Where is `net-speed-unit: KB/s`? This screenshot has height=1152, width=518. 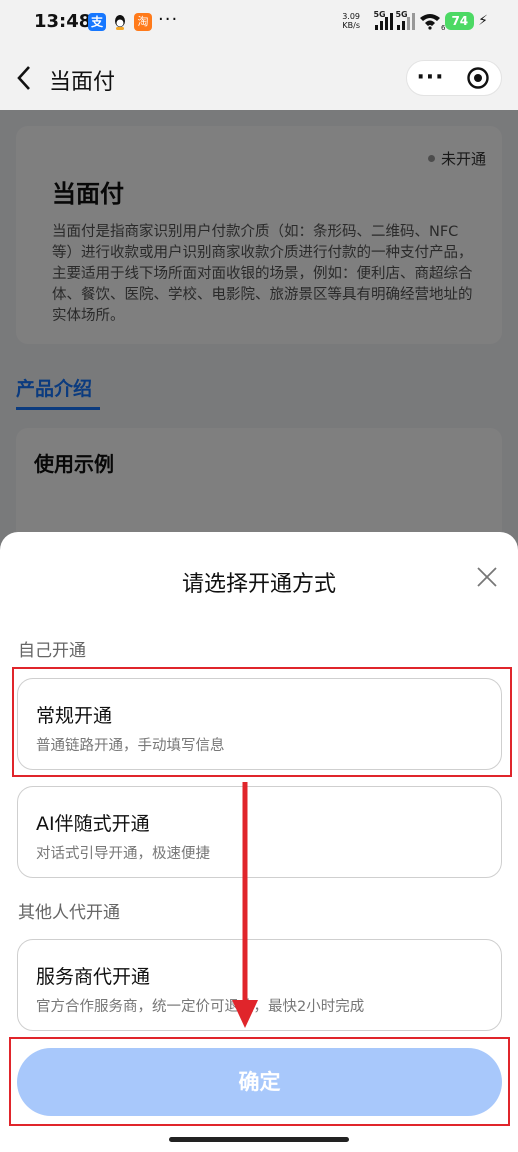
net-speed-unit: KB/s is located at coordinates (351, 25).